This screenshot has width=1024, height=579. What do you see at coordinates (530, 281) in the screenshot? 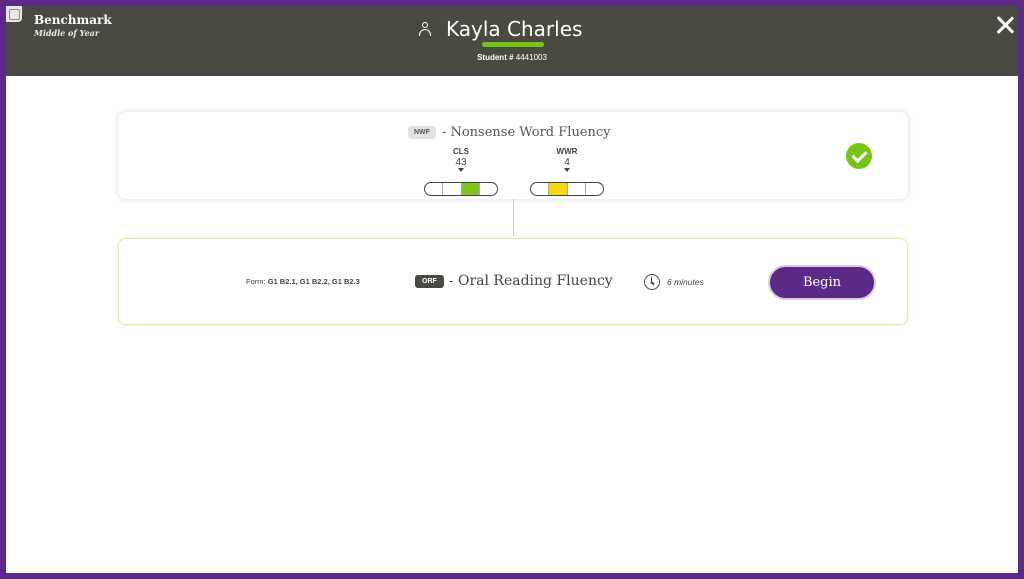
I see `measure-name: - Oral Reading Fluency` at bounding box center [530, 281].